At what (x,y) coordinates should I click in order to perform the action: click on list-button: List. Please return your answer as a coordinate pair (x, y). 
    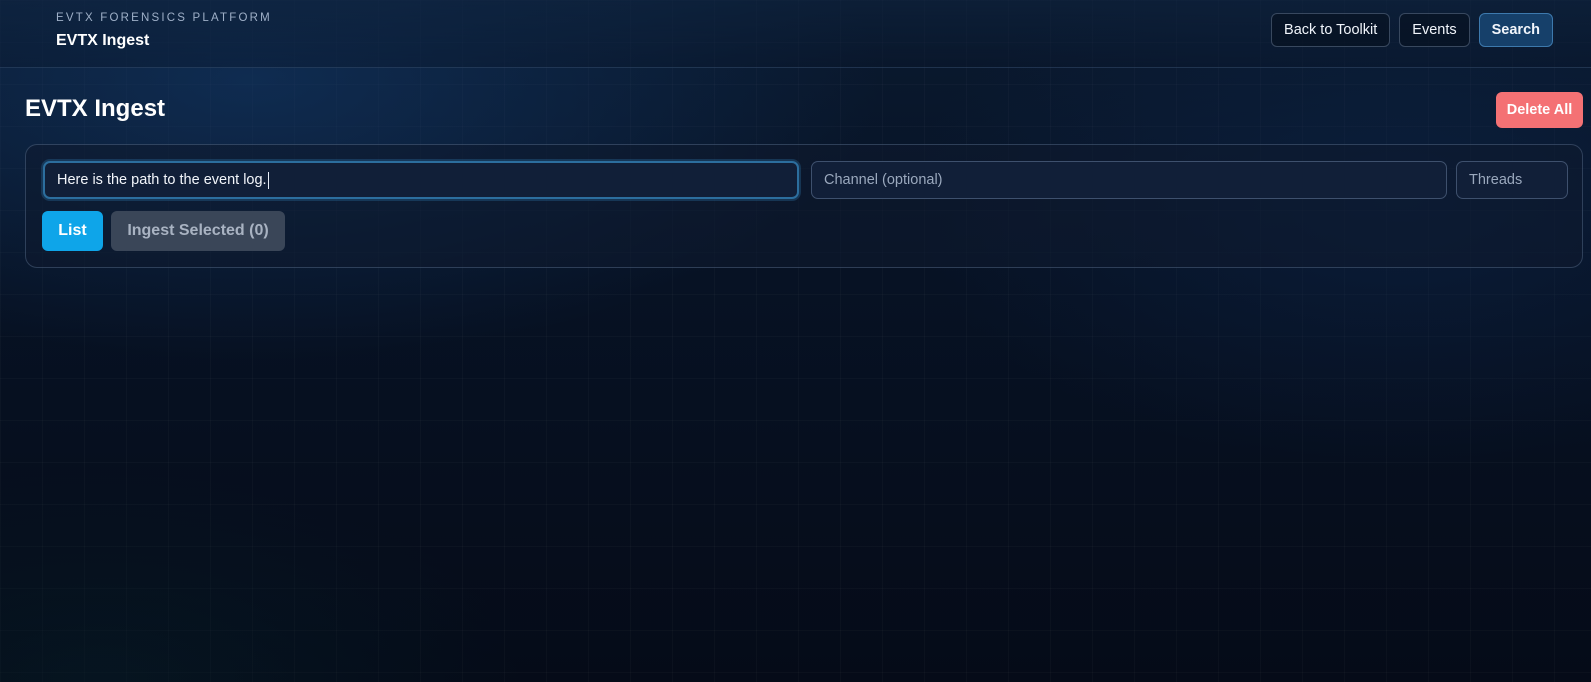
    Looking at the image, I should click on (72, 231).